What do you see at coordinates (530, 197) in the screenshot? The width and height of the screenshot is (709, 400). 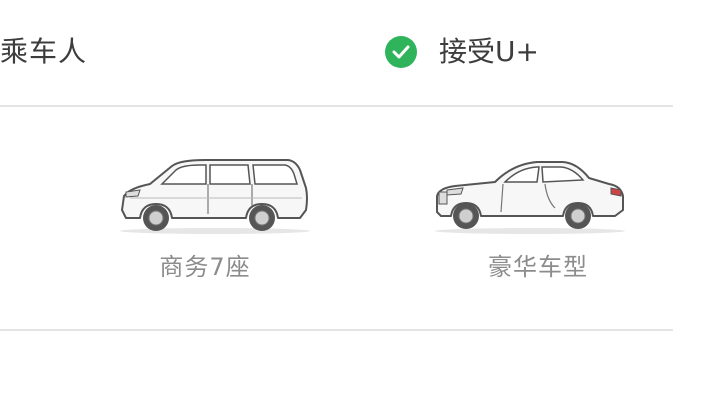 I see `luxury-car-icon` at bounding box center [530, 197].